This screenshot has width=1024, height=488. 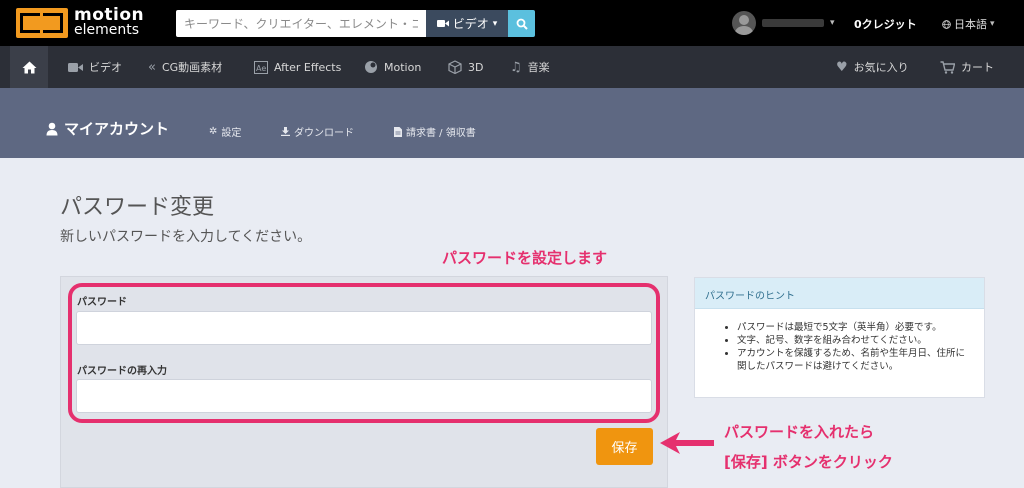 I want to click on page-subtitle: 新しいパスワードを入力してください。, so click(x=186, y=237).